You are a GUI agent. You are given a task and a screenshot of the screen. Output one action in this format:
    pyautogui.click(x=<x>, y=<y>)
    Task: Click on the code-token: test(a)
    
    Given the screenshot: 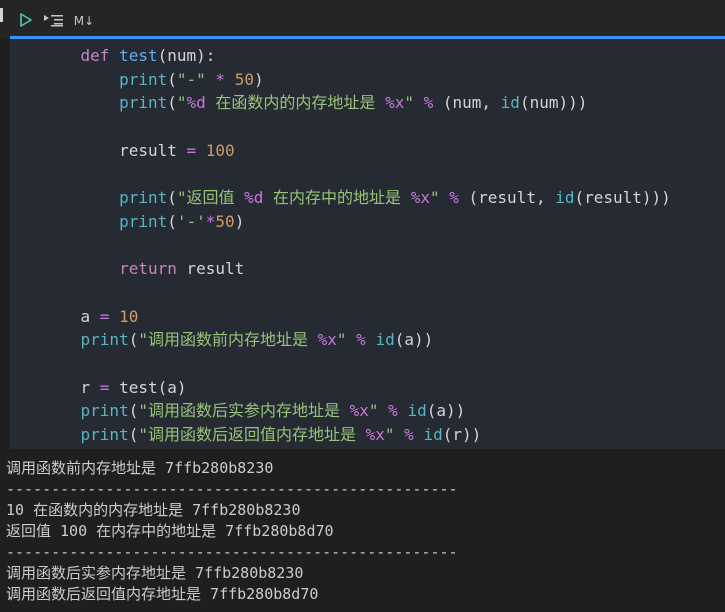 What is the action you would take?
    pyautogui.click(x=148, y=387)
    